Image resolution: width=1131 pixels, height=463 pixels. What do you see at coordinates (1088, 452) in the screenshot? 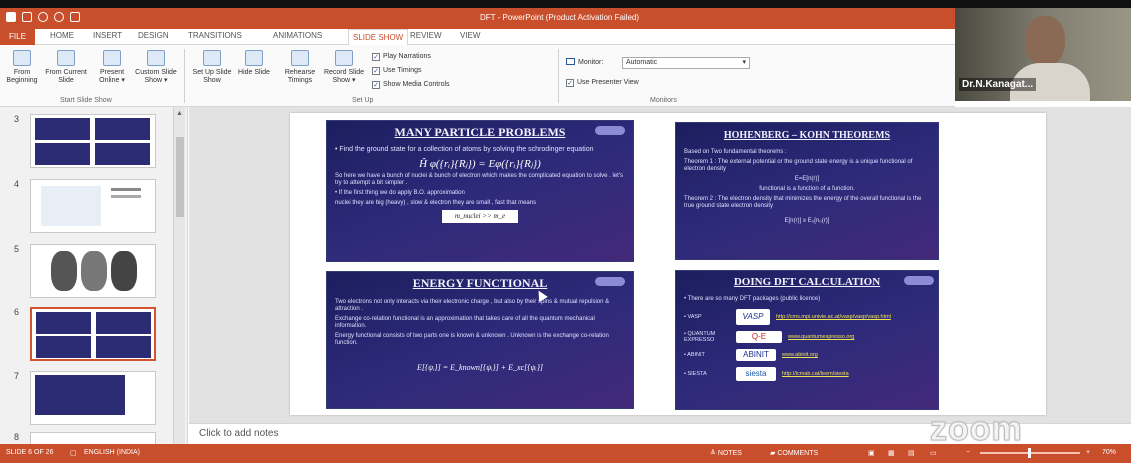
I see `zoom-in-icon: +` at bounding box center [1088, 452].